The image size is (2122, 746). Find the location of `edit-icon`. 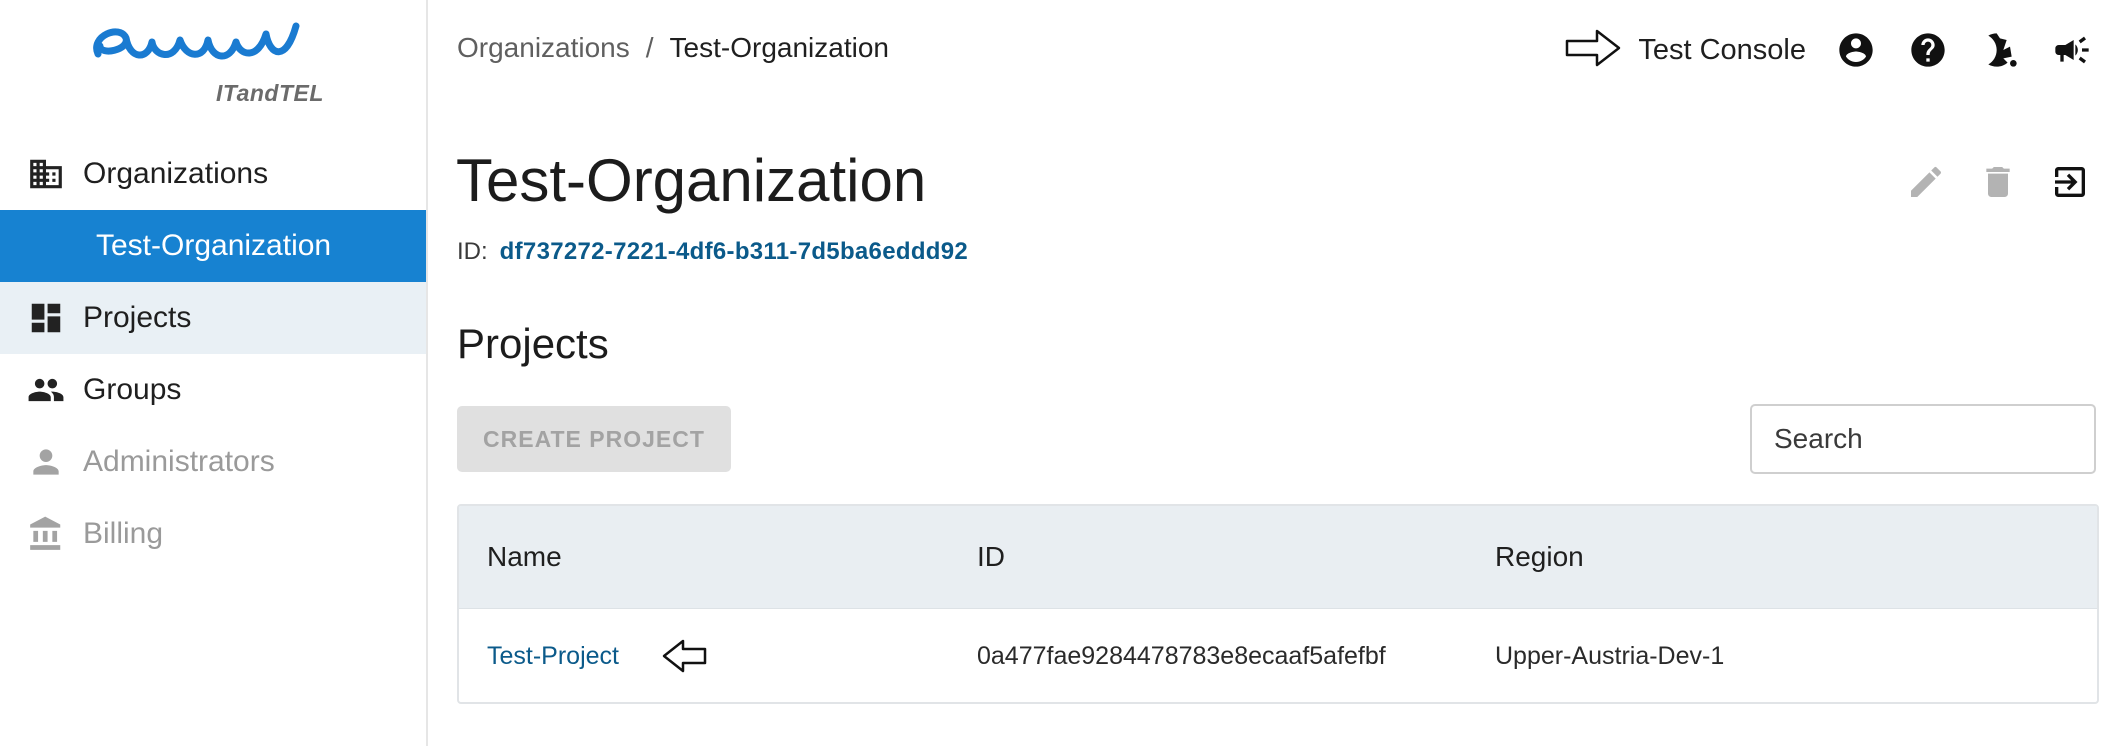

edit-icon is located at coordinates (1926, 182).